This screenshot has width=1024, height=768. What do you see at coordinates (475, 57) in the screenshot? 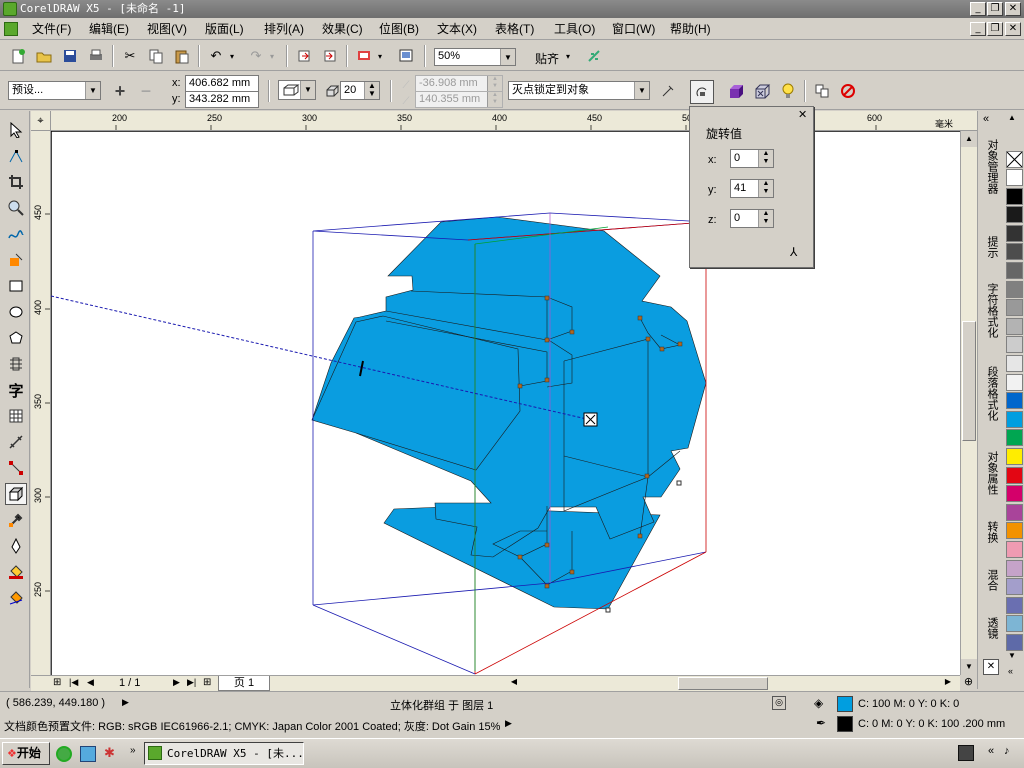
I see `zoom-level-select: 50% ▼` at bounding box center [475, 57].